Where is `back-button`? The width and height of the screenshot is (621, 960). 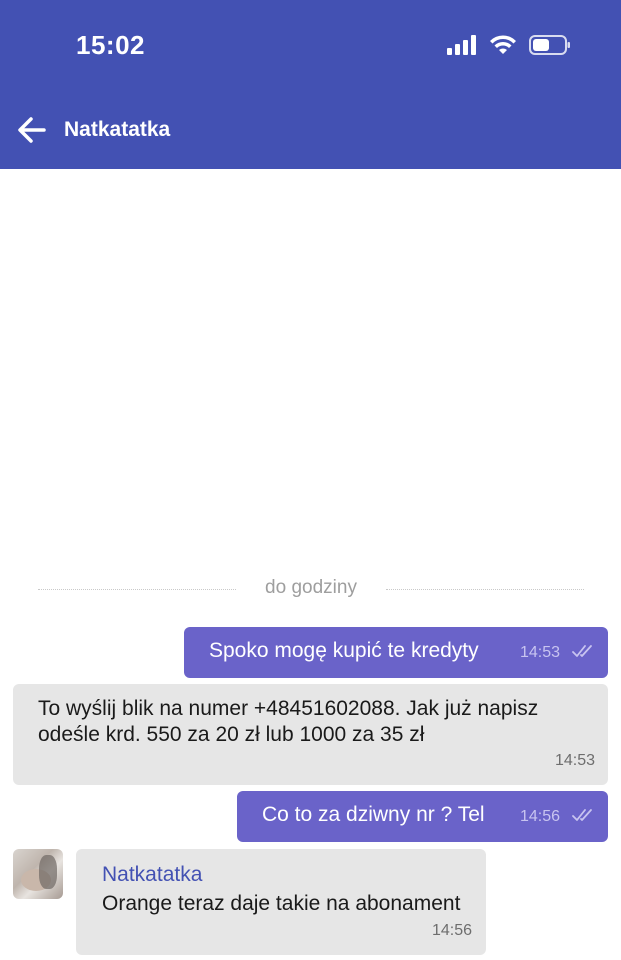
back-button is located at coordinates (32, 130).